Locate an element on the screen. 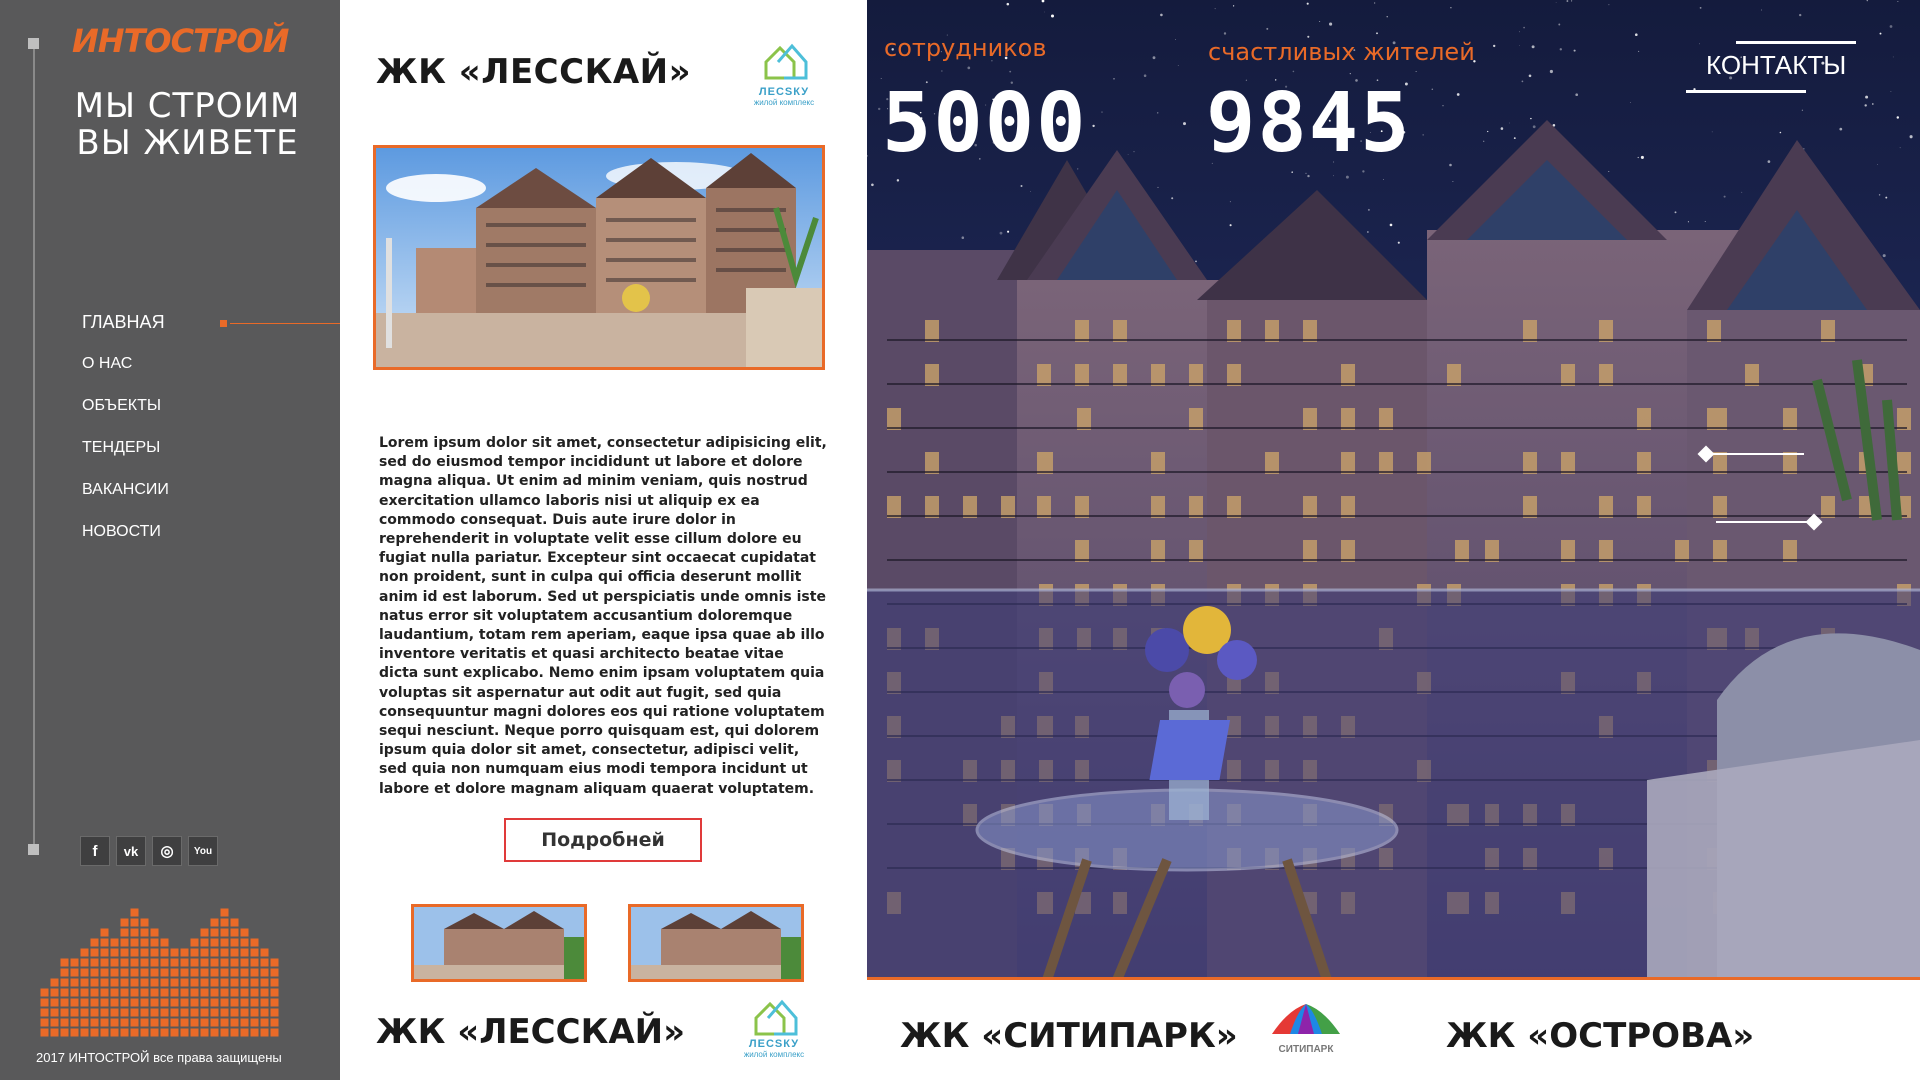 Image resolution: width=1920 pixels, height=1080 pixels. residents-label: счастливых жителей is located at coordinates (1341, 52).